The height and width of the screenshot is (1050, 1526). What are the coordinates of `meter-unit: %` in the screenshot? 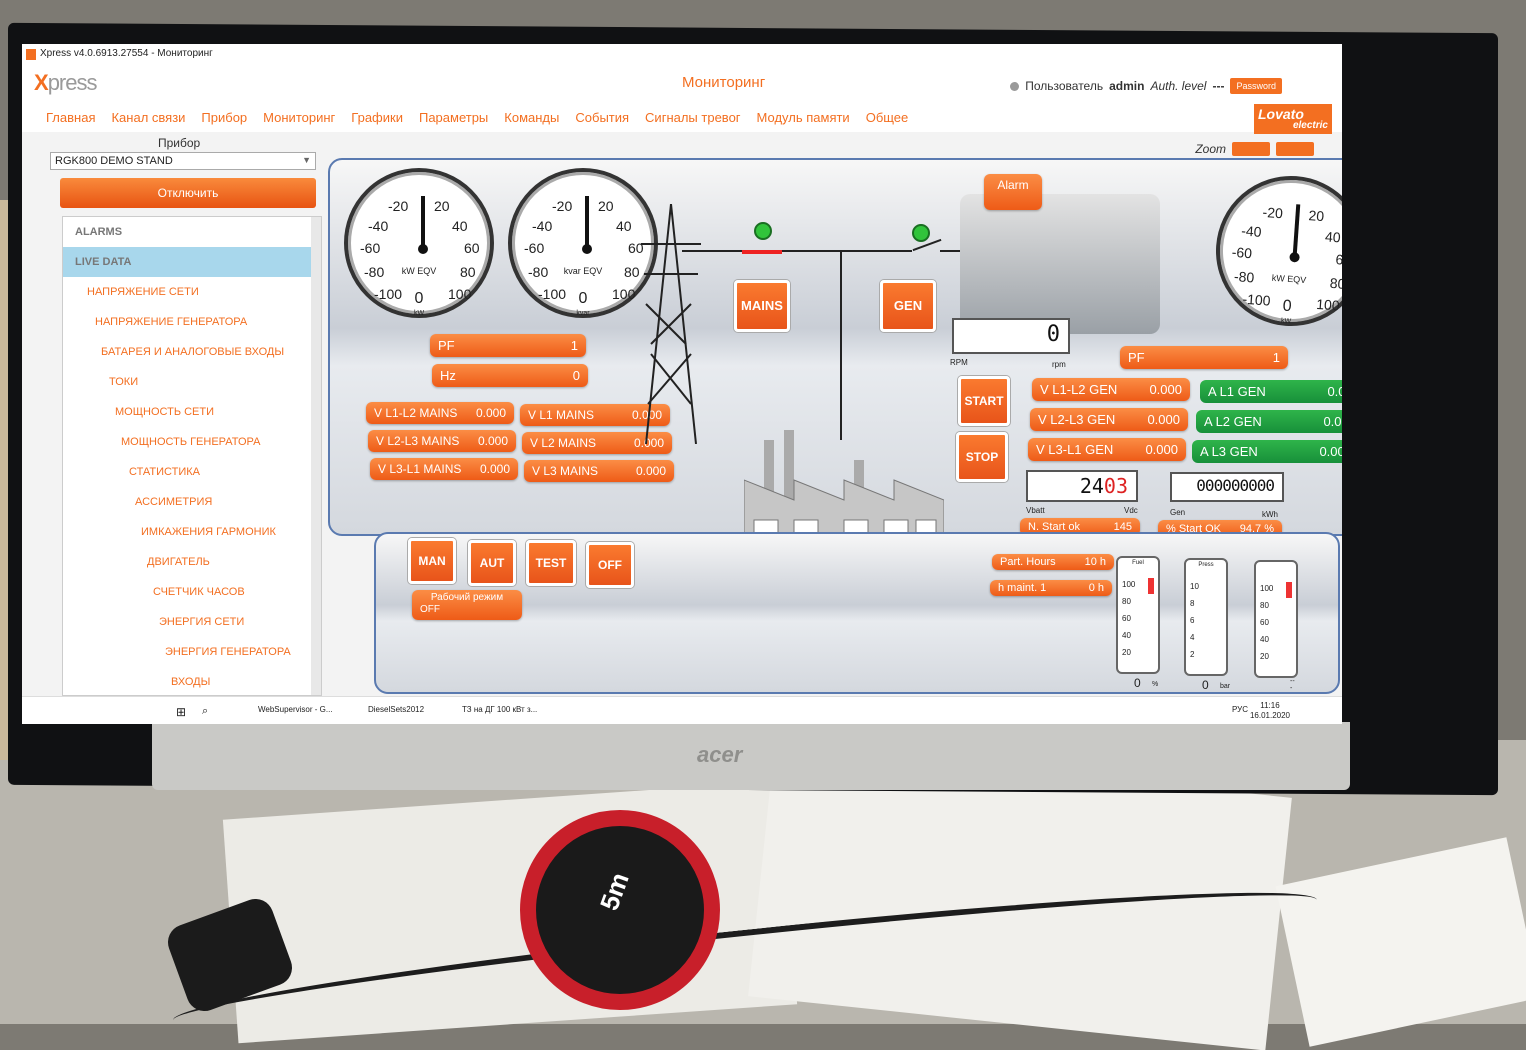 It's located at (1155, 684).